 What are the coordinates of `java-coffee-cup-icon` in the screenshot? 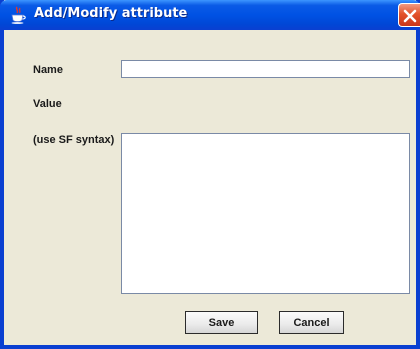 It's located at (18, 15).